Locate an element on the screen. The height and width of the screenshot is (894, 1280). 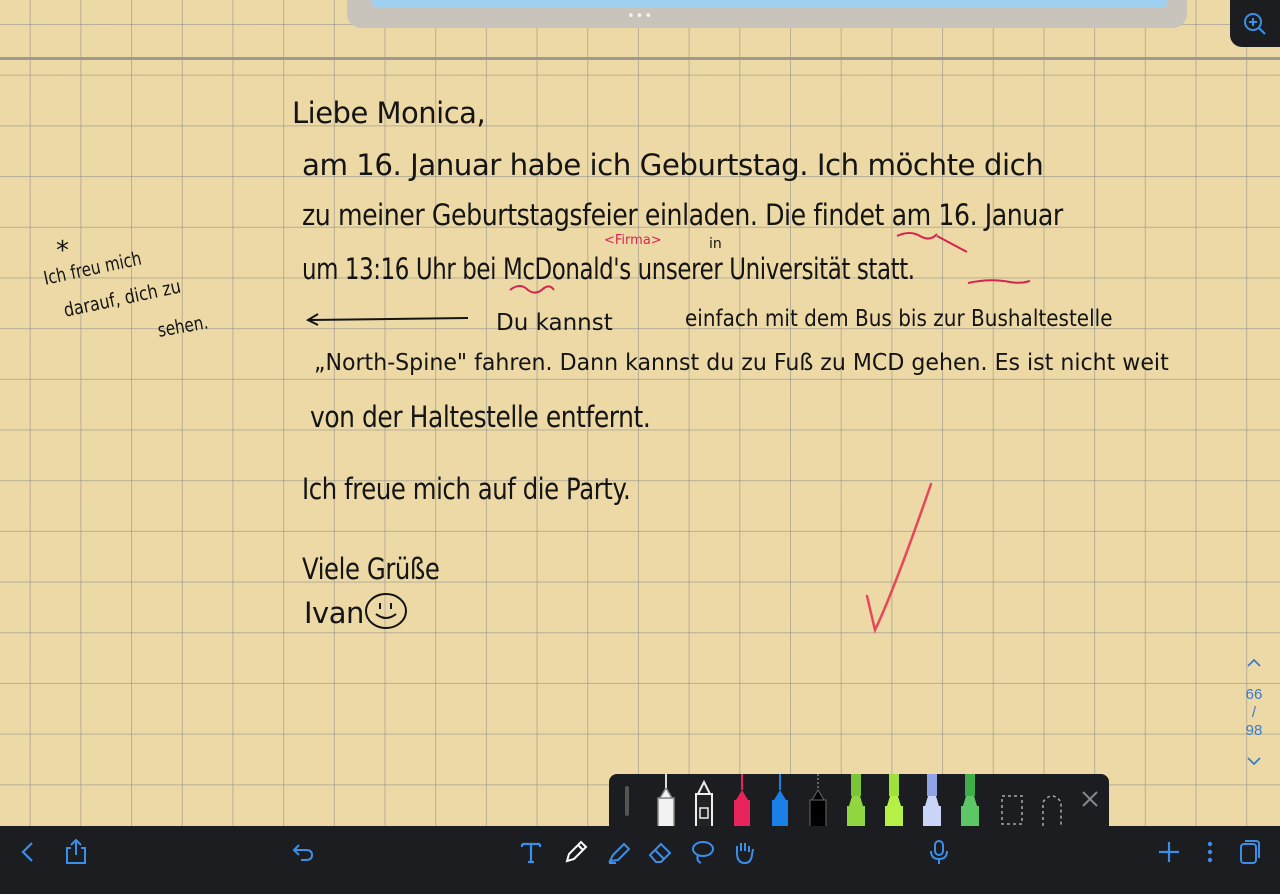
share-icon is located at coordinates (76, 852).